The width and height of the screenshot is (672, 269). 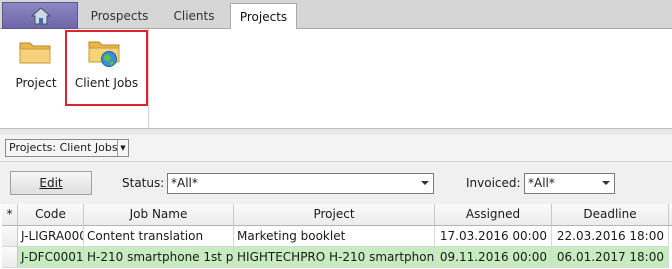 I want to click on table-cell-project: HIGHTECHPRO H-210 smartphone, so click(x=334, y=257).